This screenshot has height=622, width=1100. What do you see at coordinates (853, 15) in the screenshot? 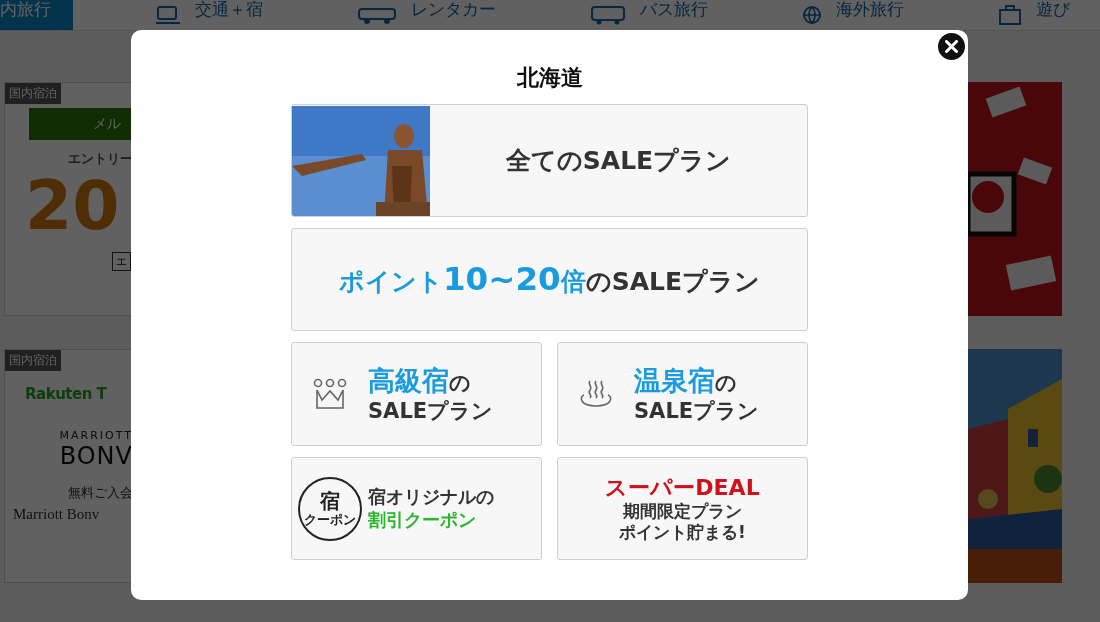
I see `nav-tab: 海外旅行` at bounding box center [853, 15].